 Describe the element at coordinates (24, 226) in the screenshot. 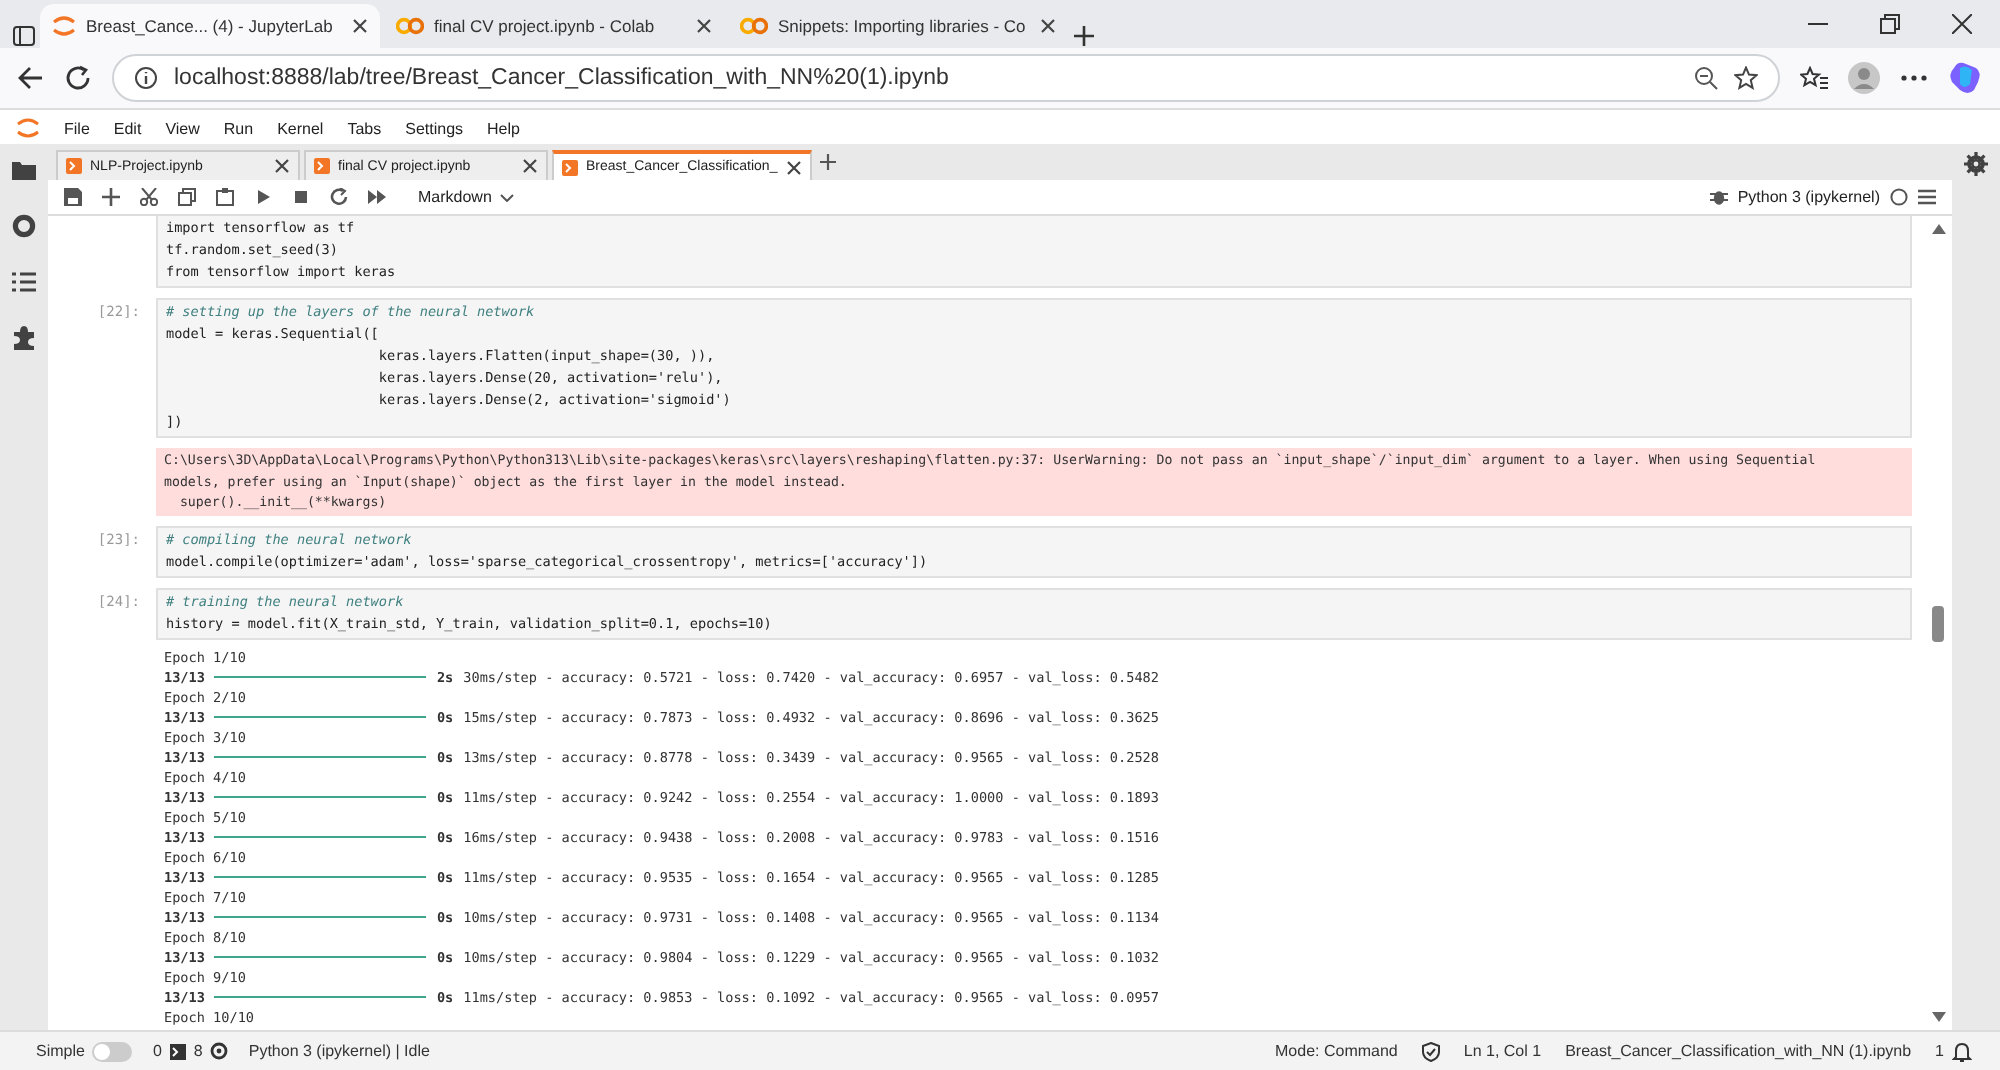

I see `running-circle-icon` at that location.